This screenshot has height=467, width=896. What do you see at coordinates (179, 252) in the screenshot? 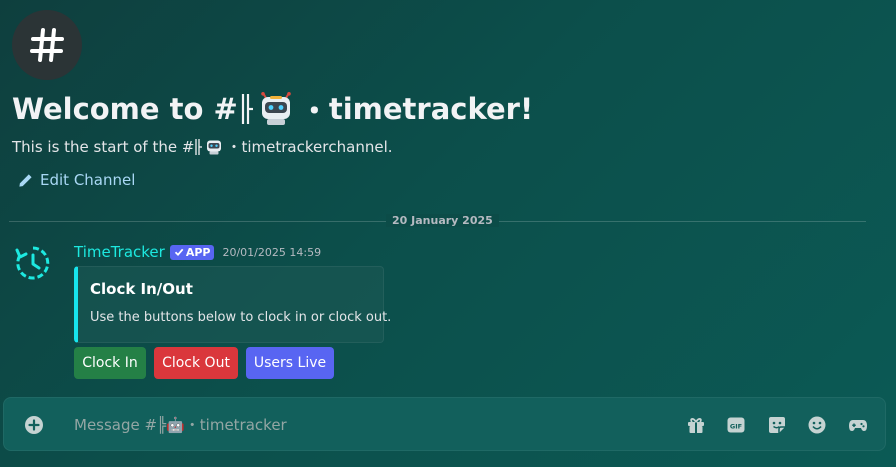
I see `check-icon` at bounding box center [179, 252].